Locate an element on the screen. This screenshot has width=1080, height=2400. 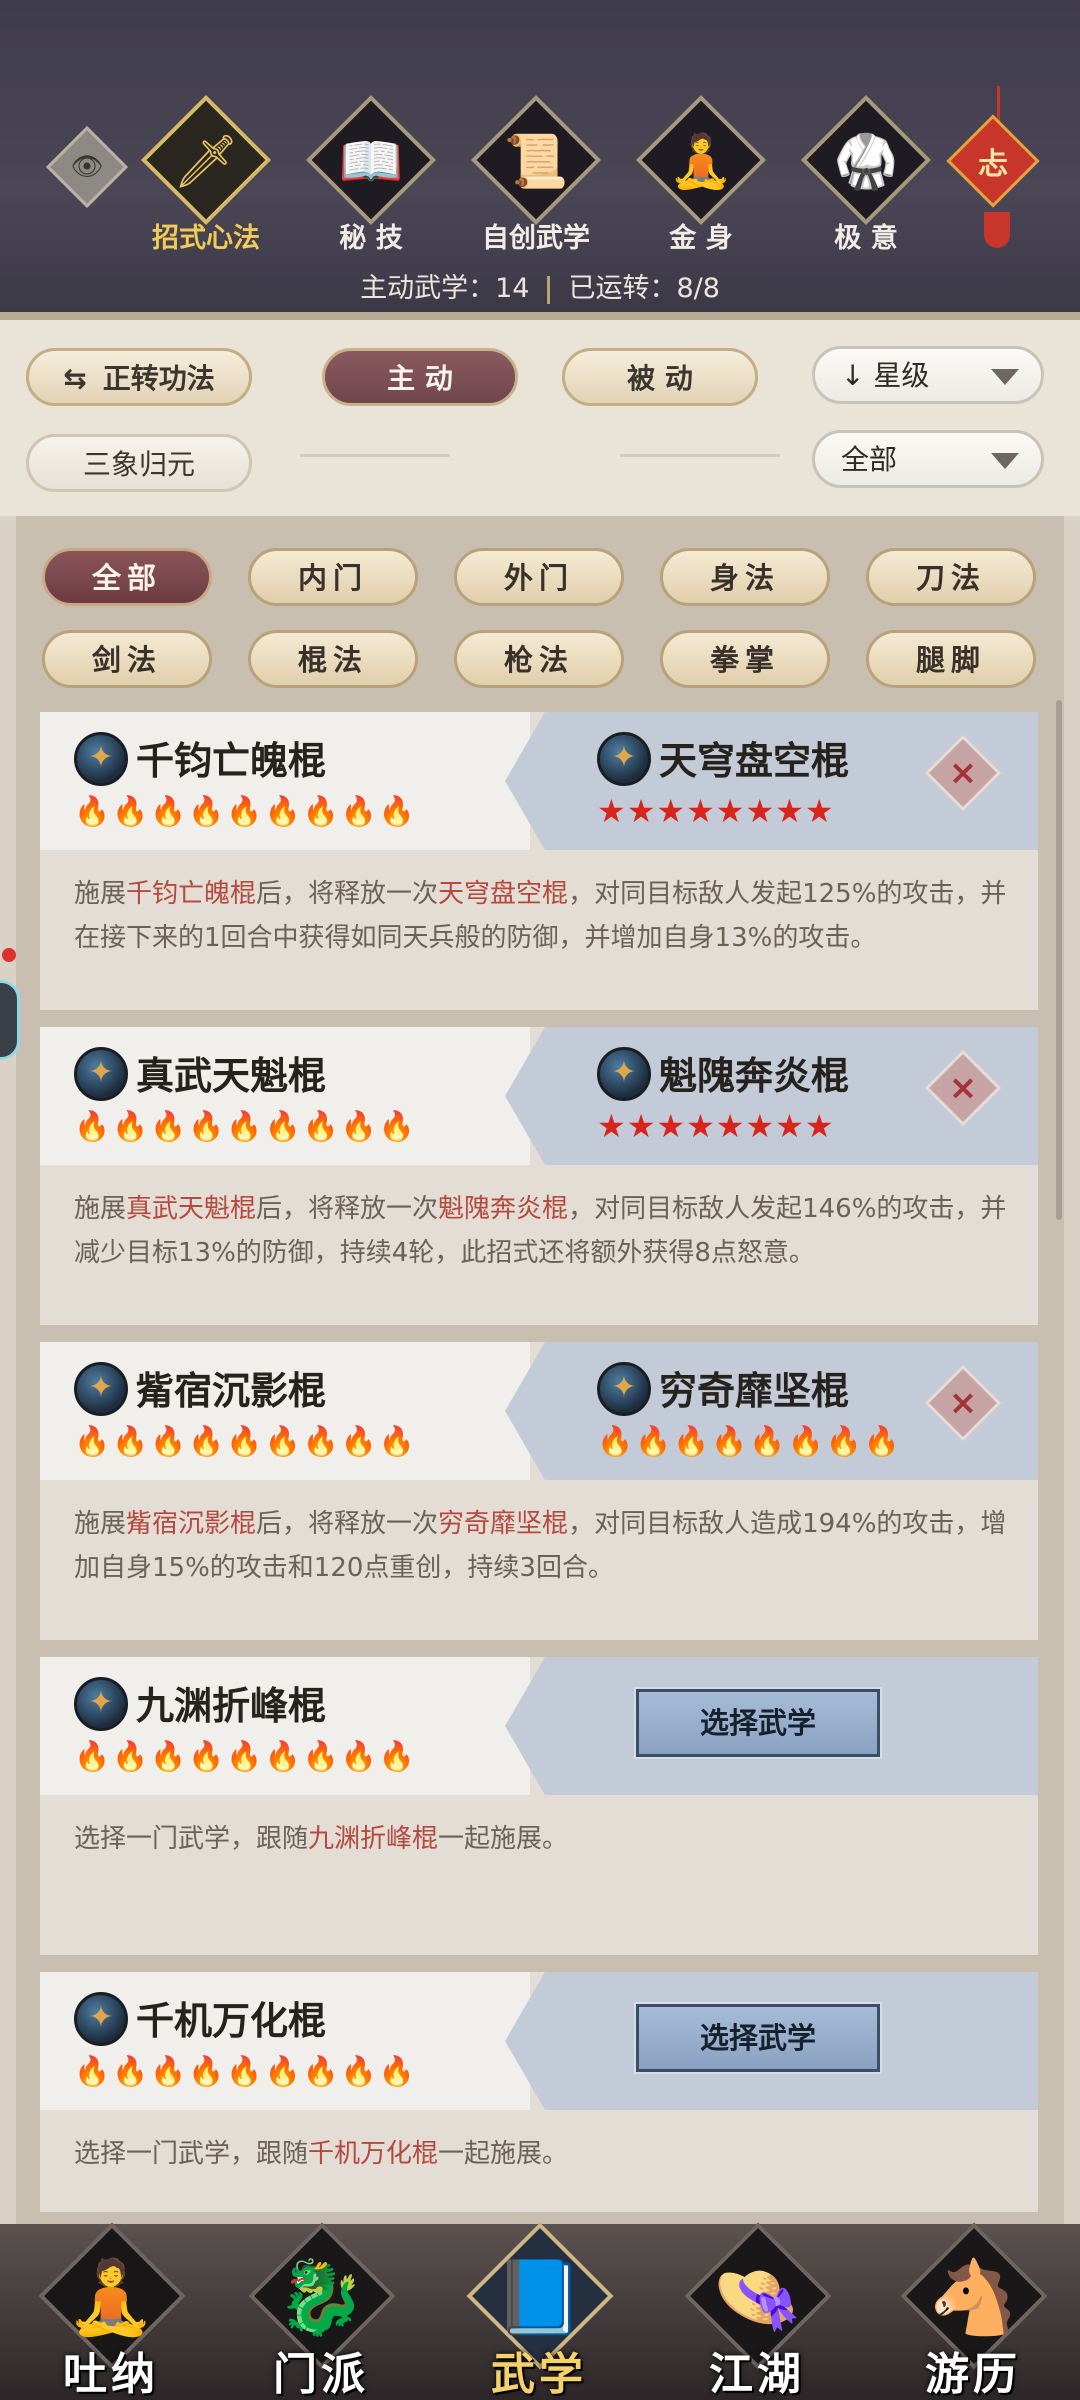
tab-label: 招式心法 is located at coordinates (206, 238).